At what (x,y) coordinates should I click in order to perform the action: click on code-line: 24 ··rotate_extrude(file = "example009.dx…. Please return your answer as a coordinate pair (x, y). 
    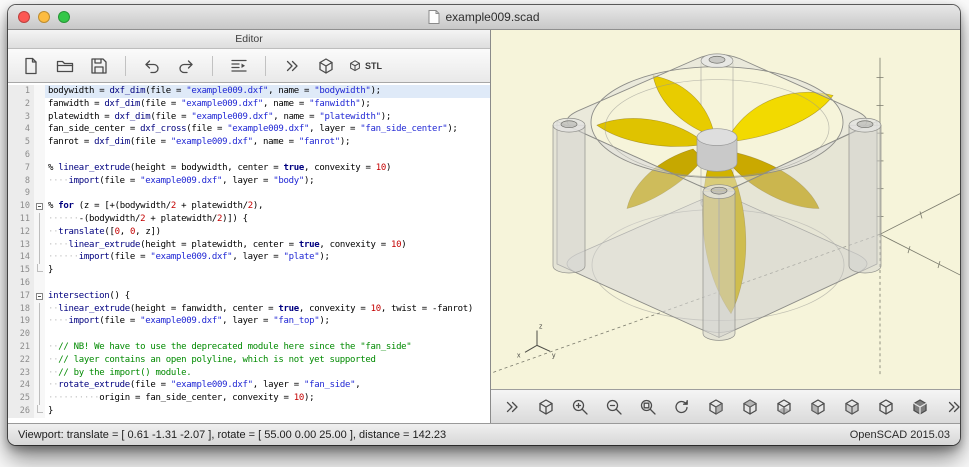
    Looking at the image, I should click on (249, 386).